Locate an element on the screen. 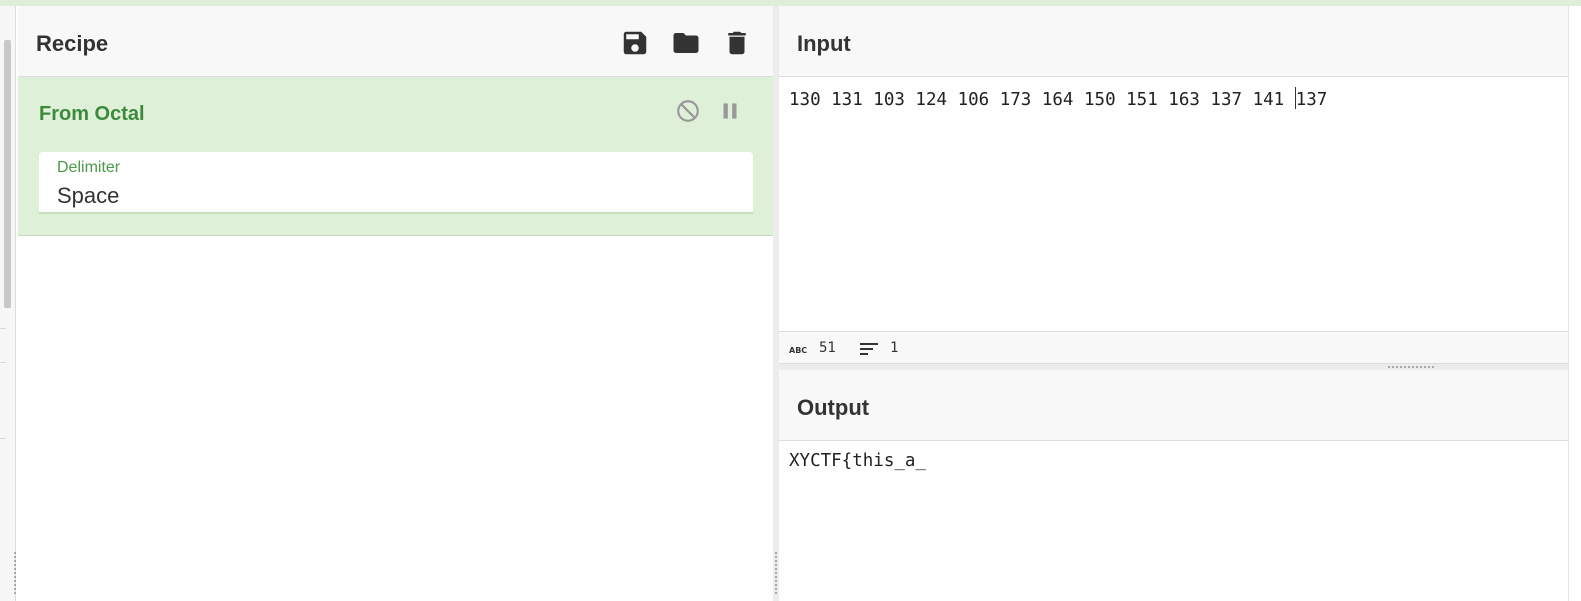  save-icon is located at coordinates (635, 43).